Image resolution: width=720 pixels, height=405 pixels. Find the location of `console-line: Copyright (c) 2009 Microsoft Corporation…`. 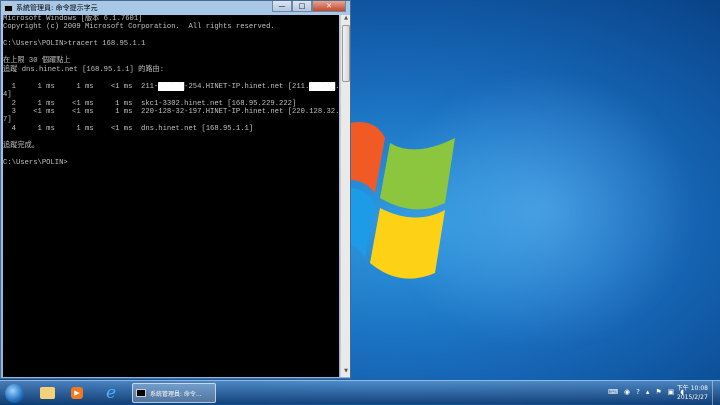

console-line: Copyright (c) 2009 Microsoft Corporation… is located at coordinates (171, 27).